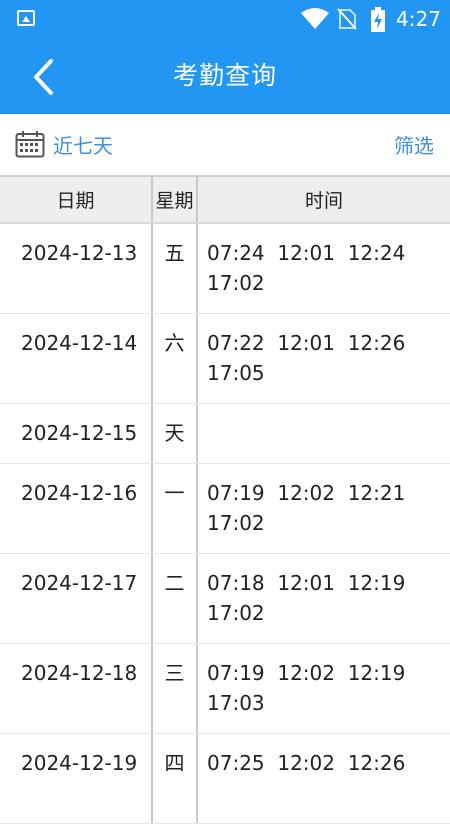 The image size is (450, 824). Describe the element at coordinates (225, 19) in the screenshot. I see `status-bar: 4:27` at that location.